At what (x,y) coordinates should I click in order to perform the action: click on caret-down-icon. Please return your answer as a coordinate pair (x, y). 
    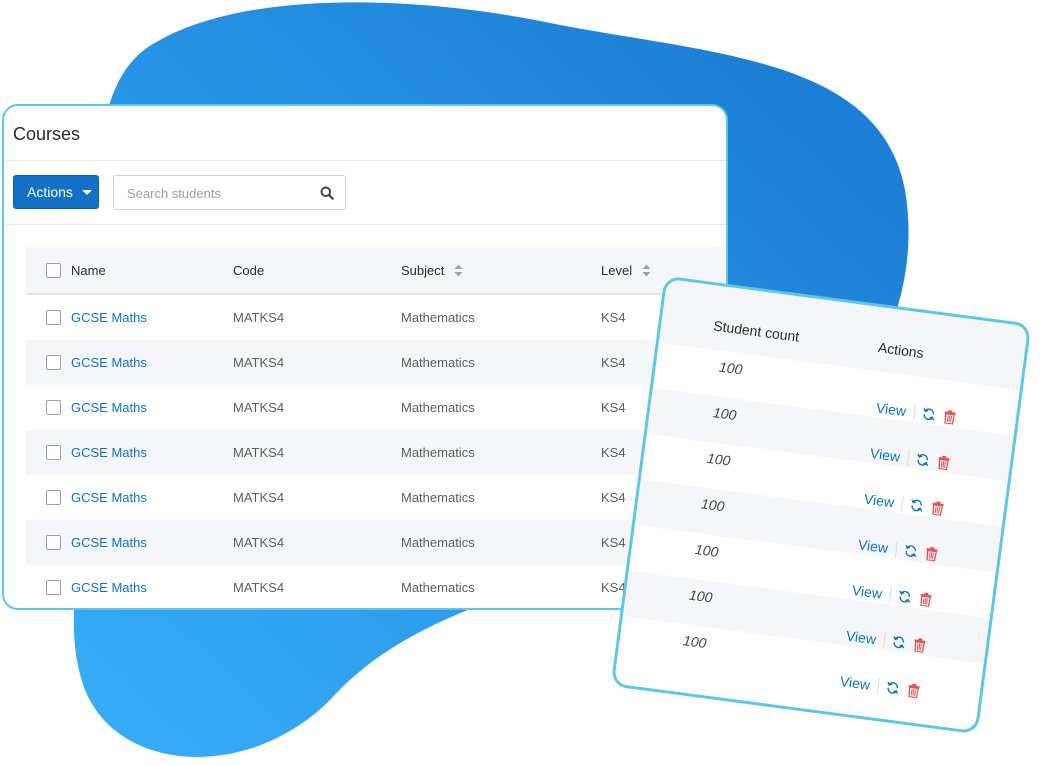
    Looking at the image, I should click on (86, 192).